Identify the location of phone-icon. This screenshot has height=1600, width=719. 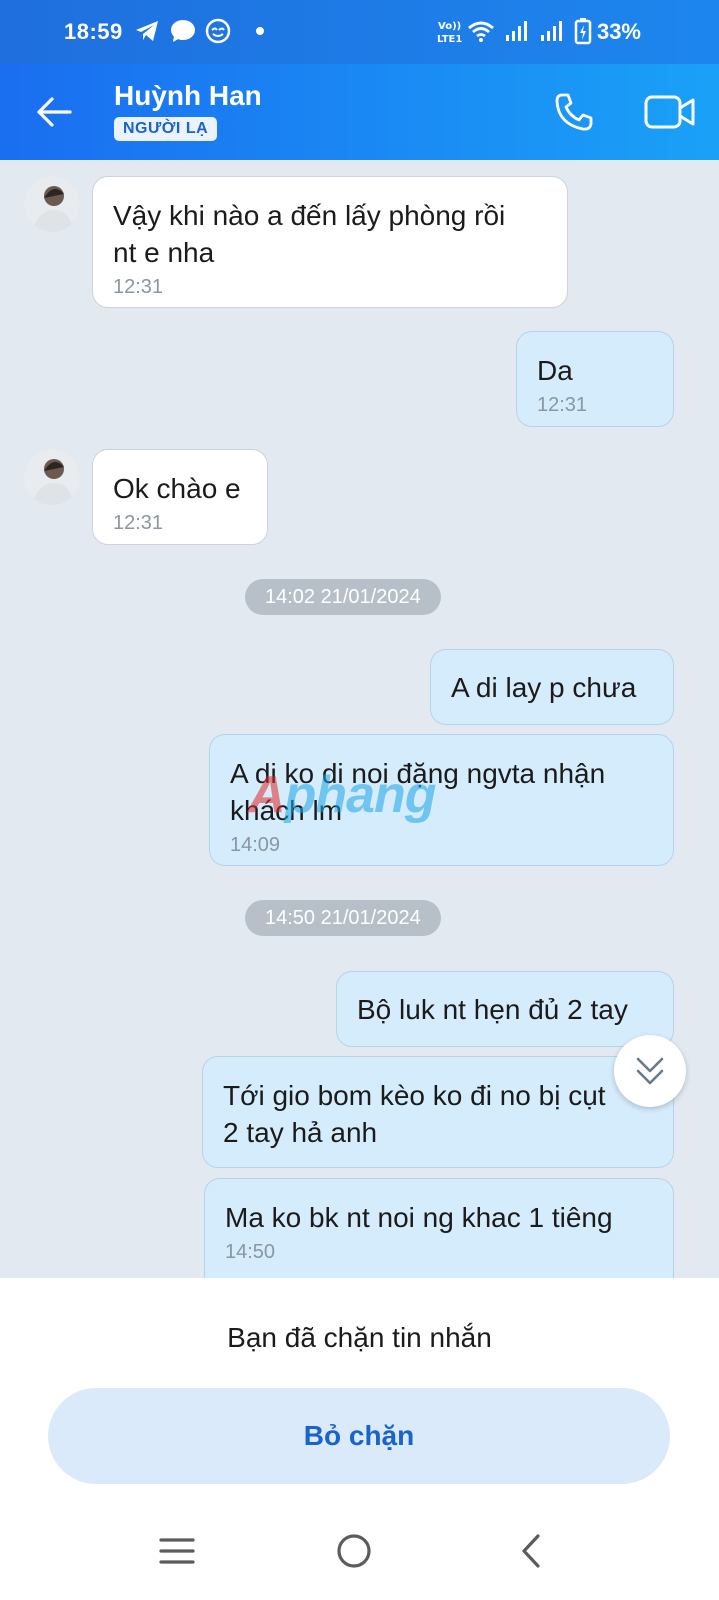
(574, 112).